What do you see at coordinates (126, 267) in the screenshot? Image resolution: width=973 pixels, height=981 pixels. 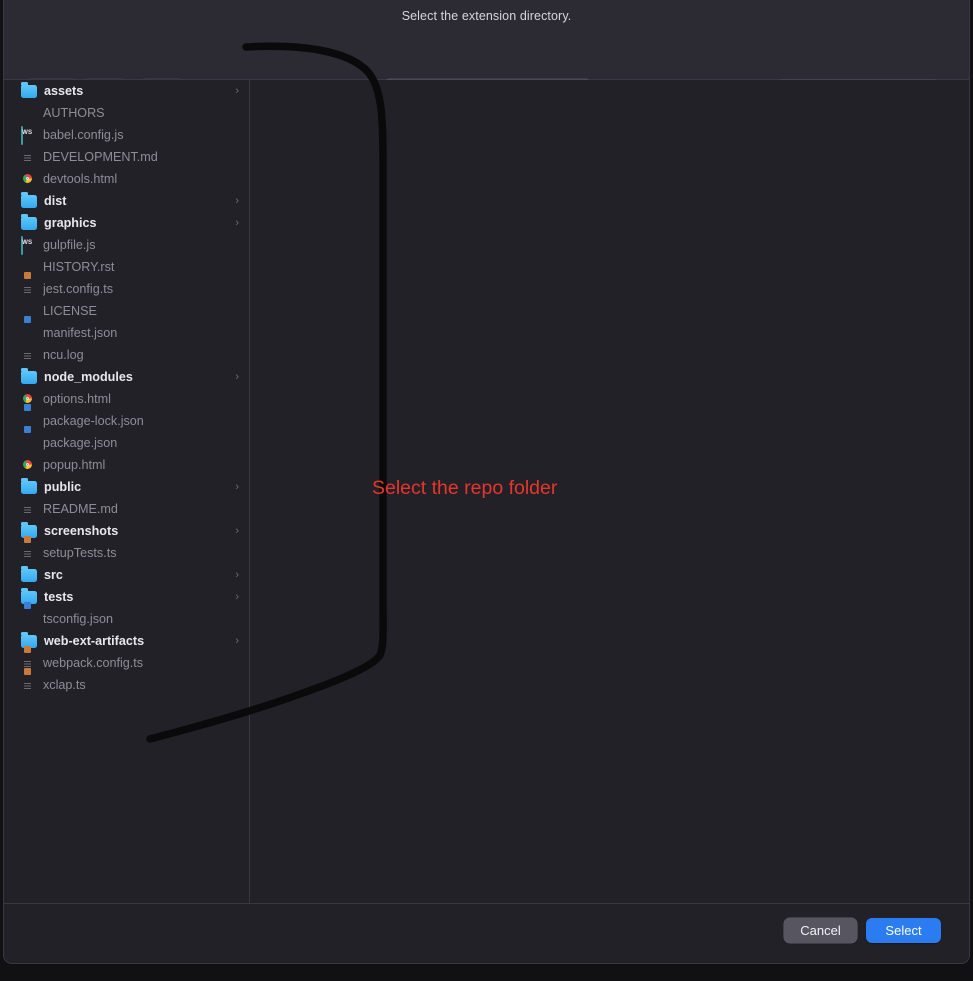 I see `file-row: HISTORY.rst` at bounding box center [126, 267].